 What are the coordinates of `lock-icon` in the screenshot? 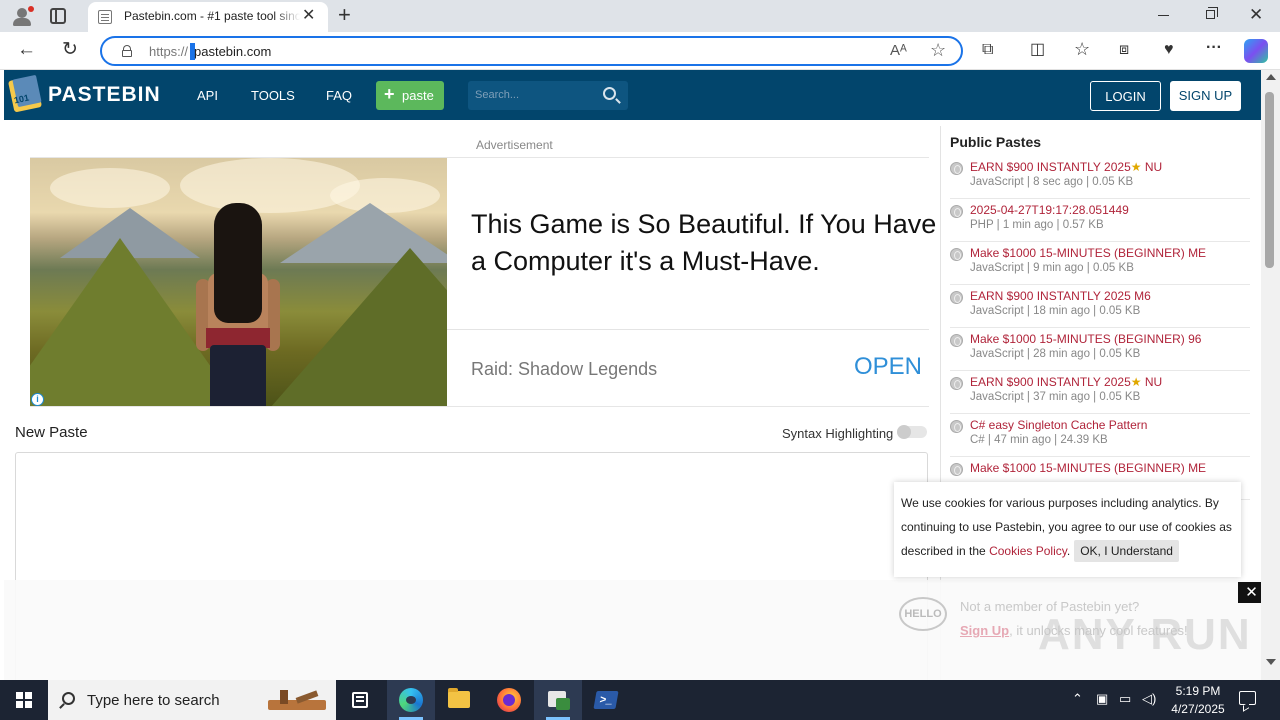 It's located at (127, 51).